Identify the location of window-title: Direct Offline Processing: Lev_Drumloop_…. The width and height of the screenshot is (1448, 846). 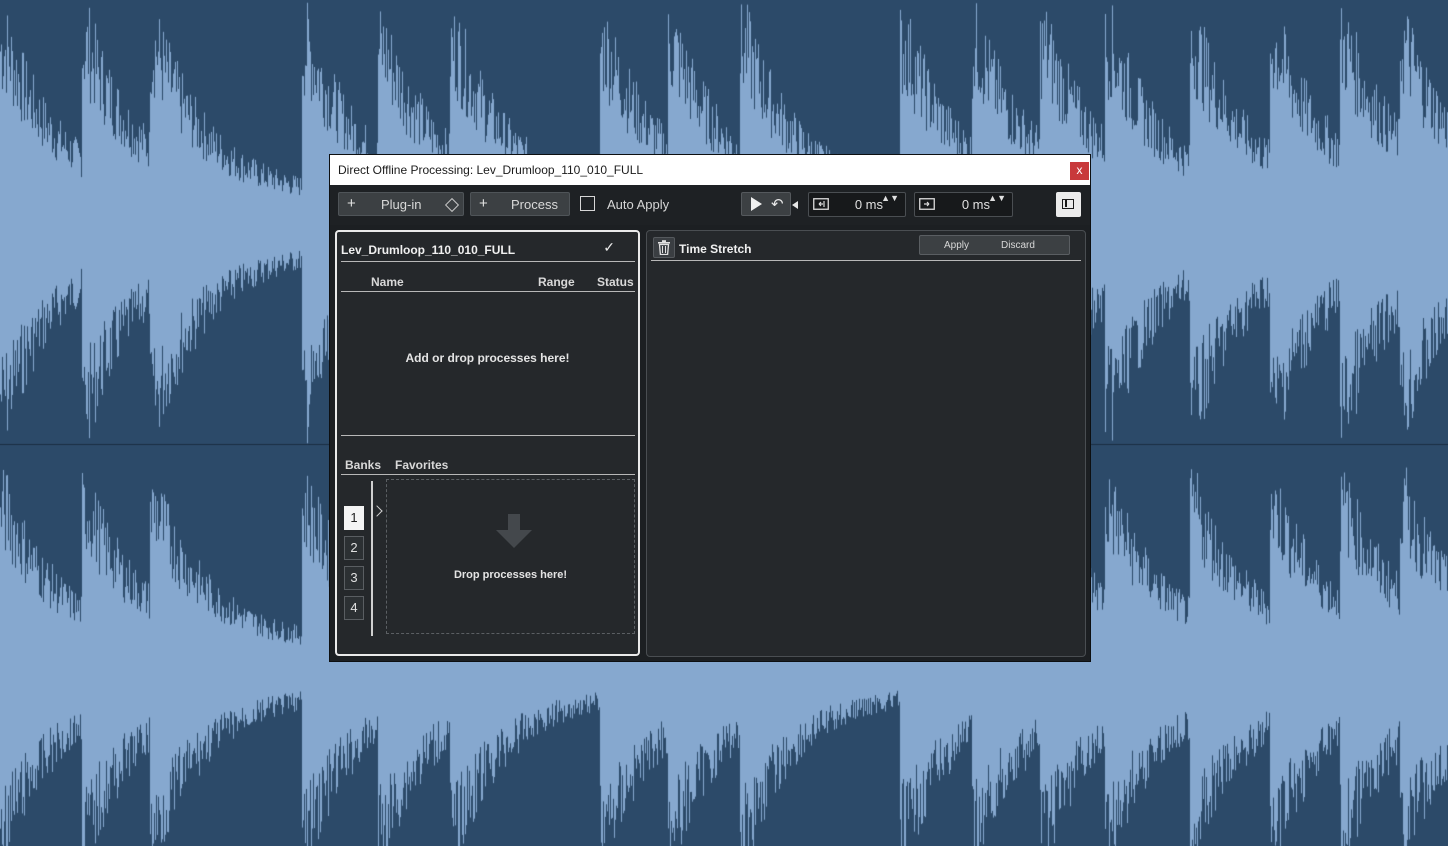
(491, 170).